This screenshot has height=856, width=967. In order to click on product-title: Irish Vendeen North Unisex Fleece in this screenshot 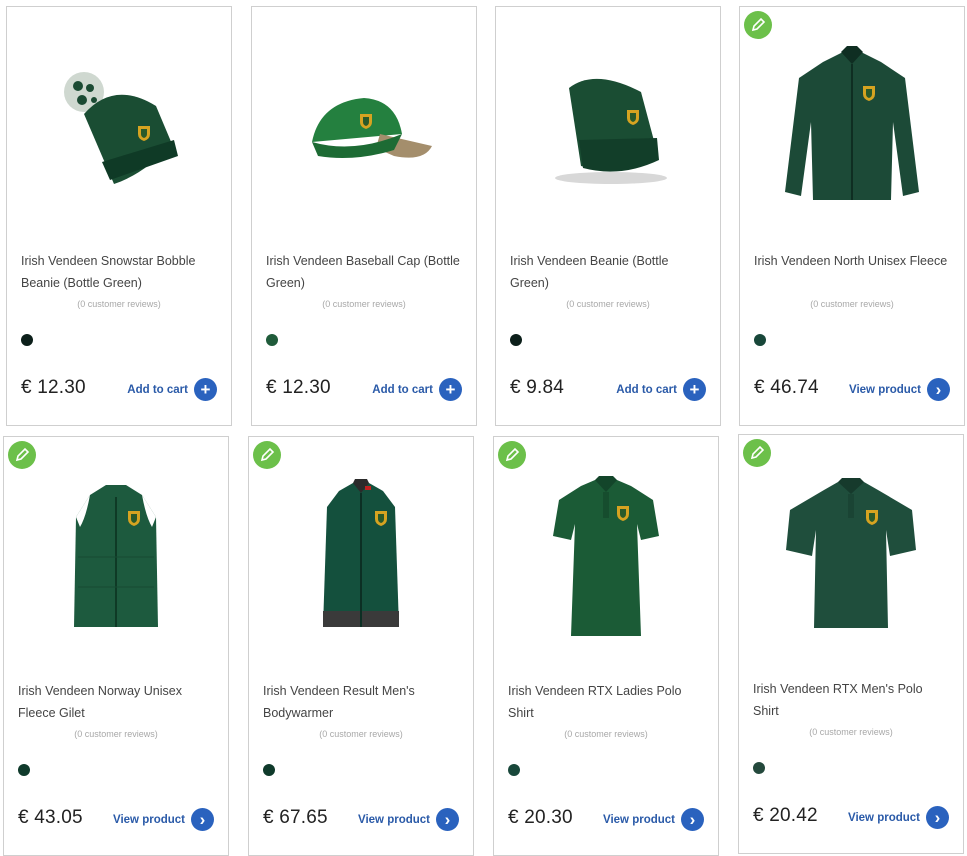, I will do `click(853, 261)`.